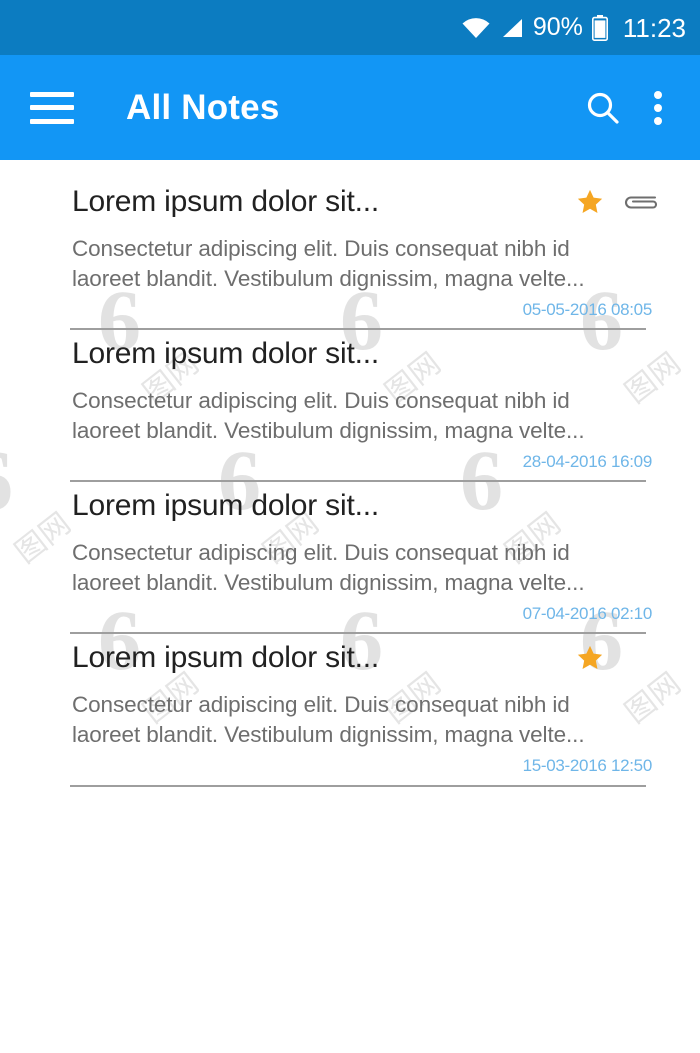 The image size is (700, 1053). I want to click on battery-icon, so click(599, 27).